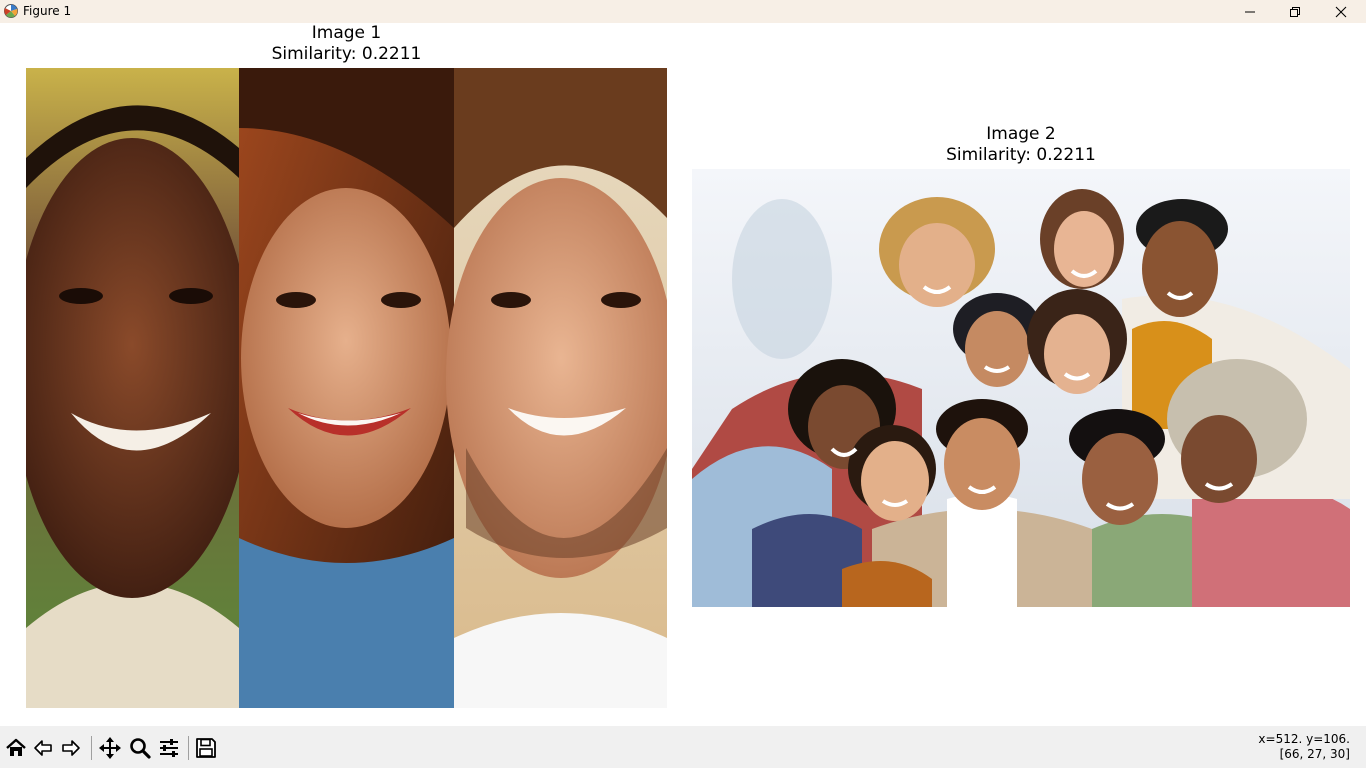  Describe the element at coordinates (683, 747) in the screenshot. I see `navigation-toolbar: x=512. y=106. [66, 27, 30]` at that location.